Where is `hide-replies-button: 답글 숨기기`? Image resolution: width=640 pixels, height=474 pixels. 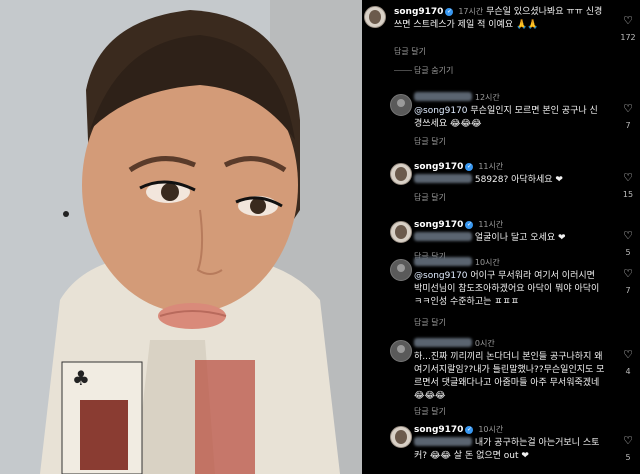
hide-replies-button: 답글 숨기기 is located at coordinates (433, 70).